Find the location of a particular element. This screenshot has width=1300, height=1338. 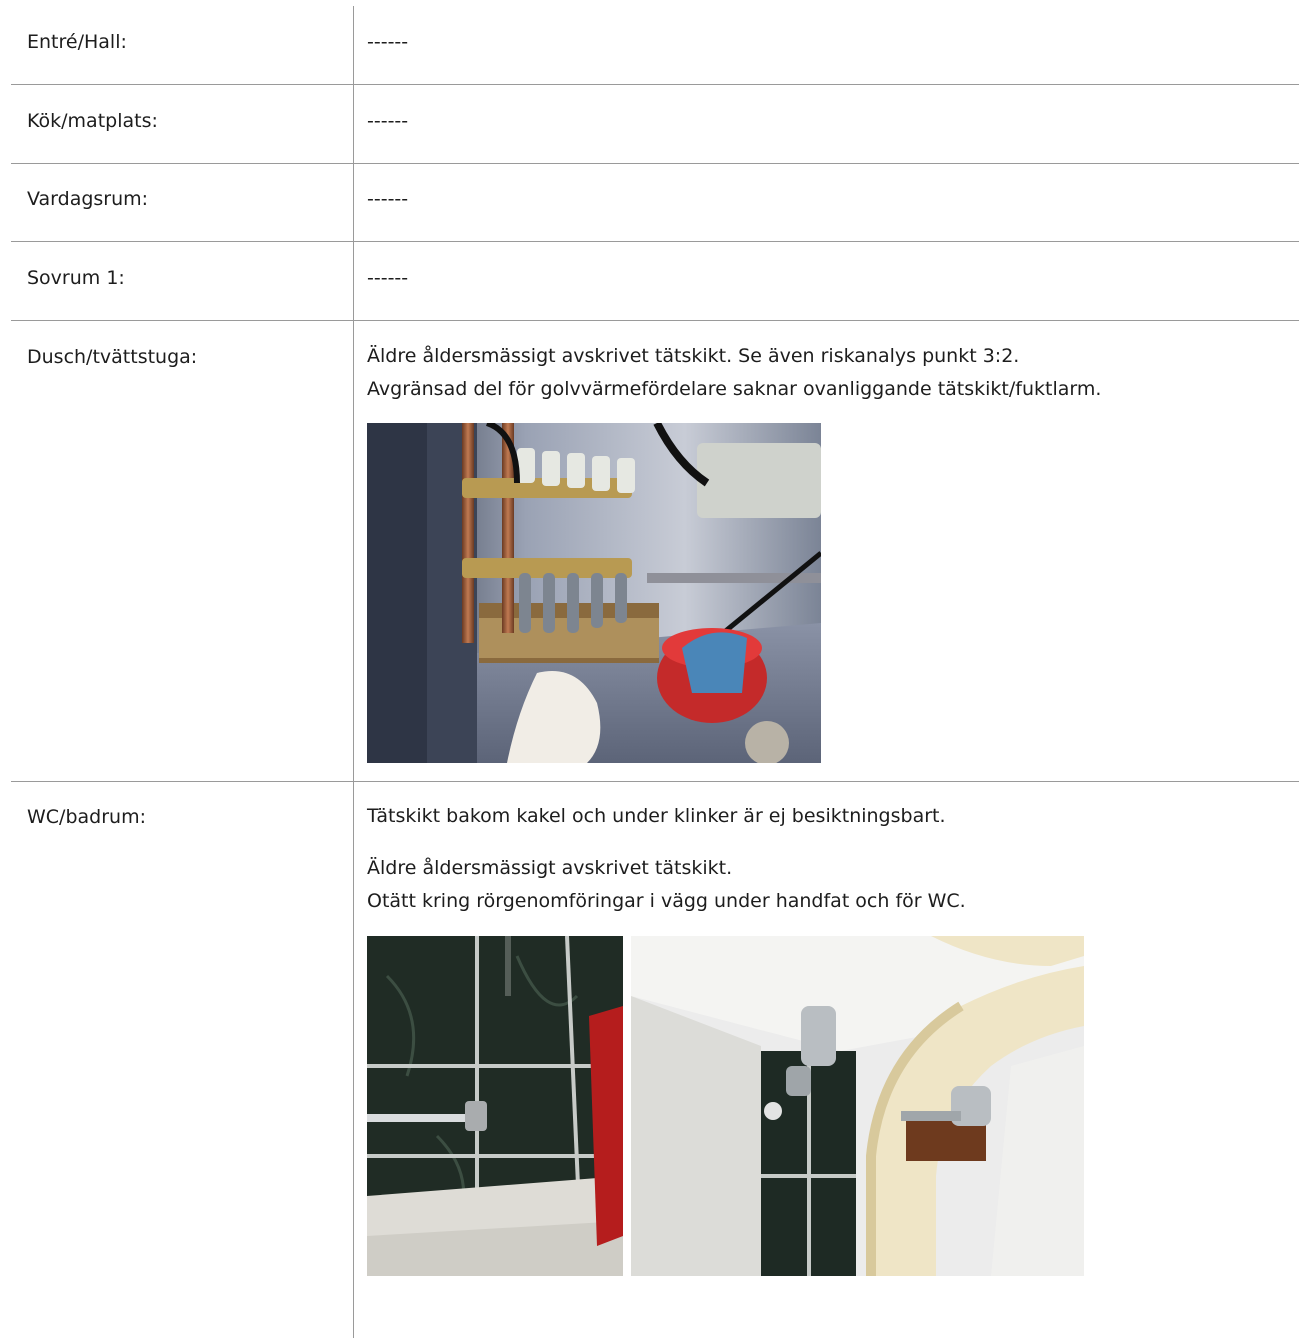

room-label-dusch: Dusch/tvättstuga: is located at coordinates (112, 357).